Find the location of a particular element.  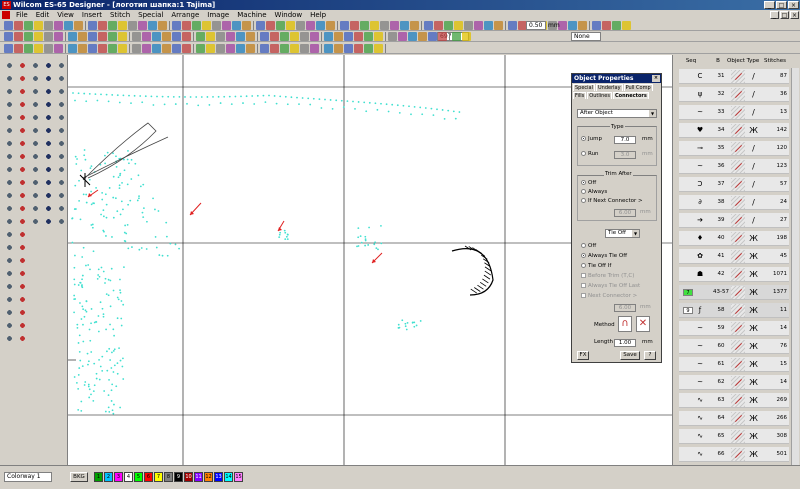

color-swatch: 11 is located at coordinates (198, 477).